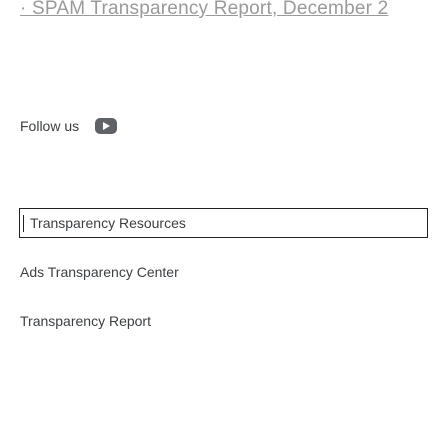 This screenshot has height=448, width=448. Describe the element at coordinates (99, 272) in the screenshot. I see `ads-transparency-center-link: Ads Transparency Center` at that location.